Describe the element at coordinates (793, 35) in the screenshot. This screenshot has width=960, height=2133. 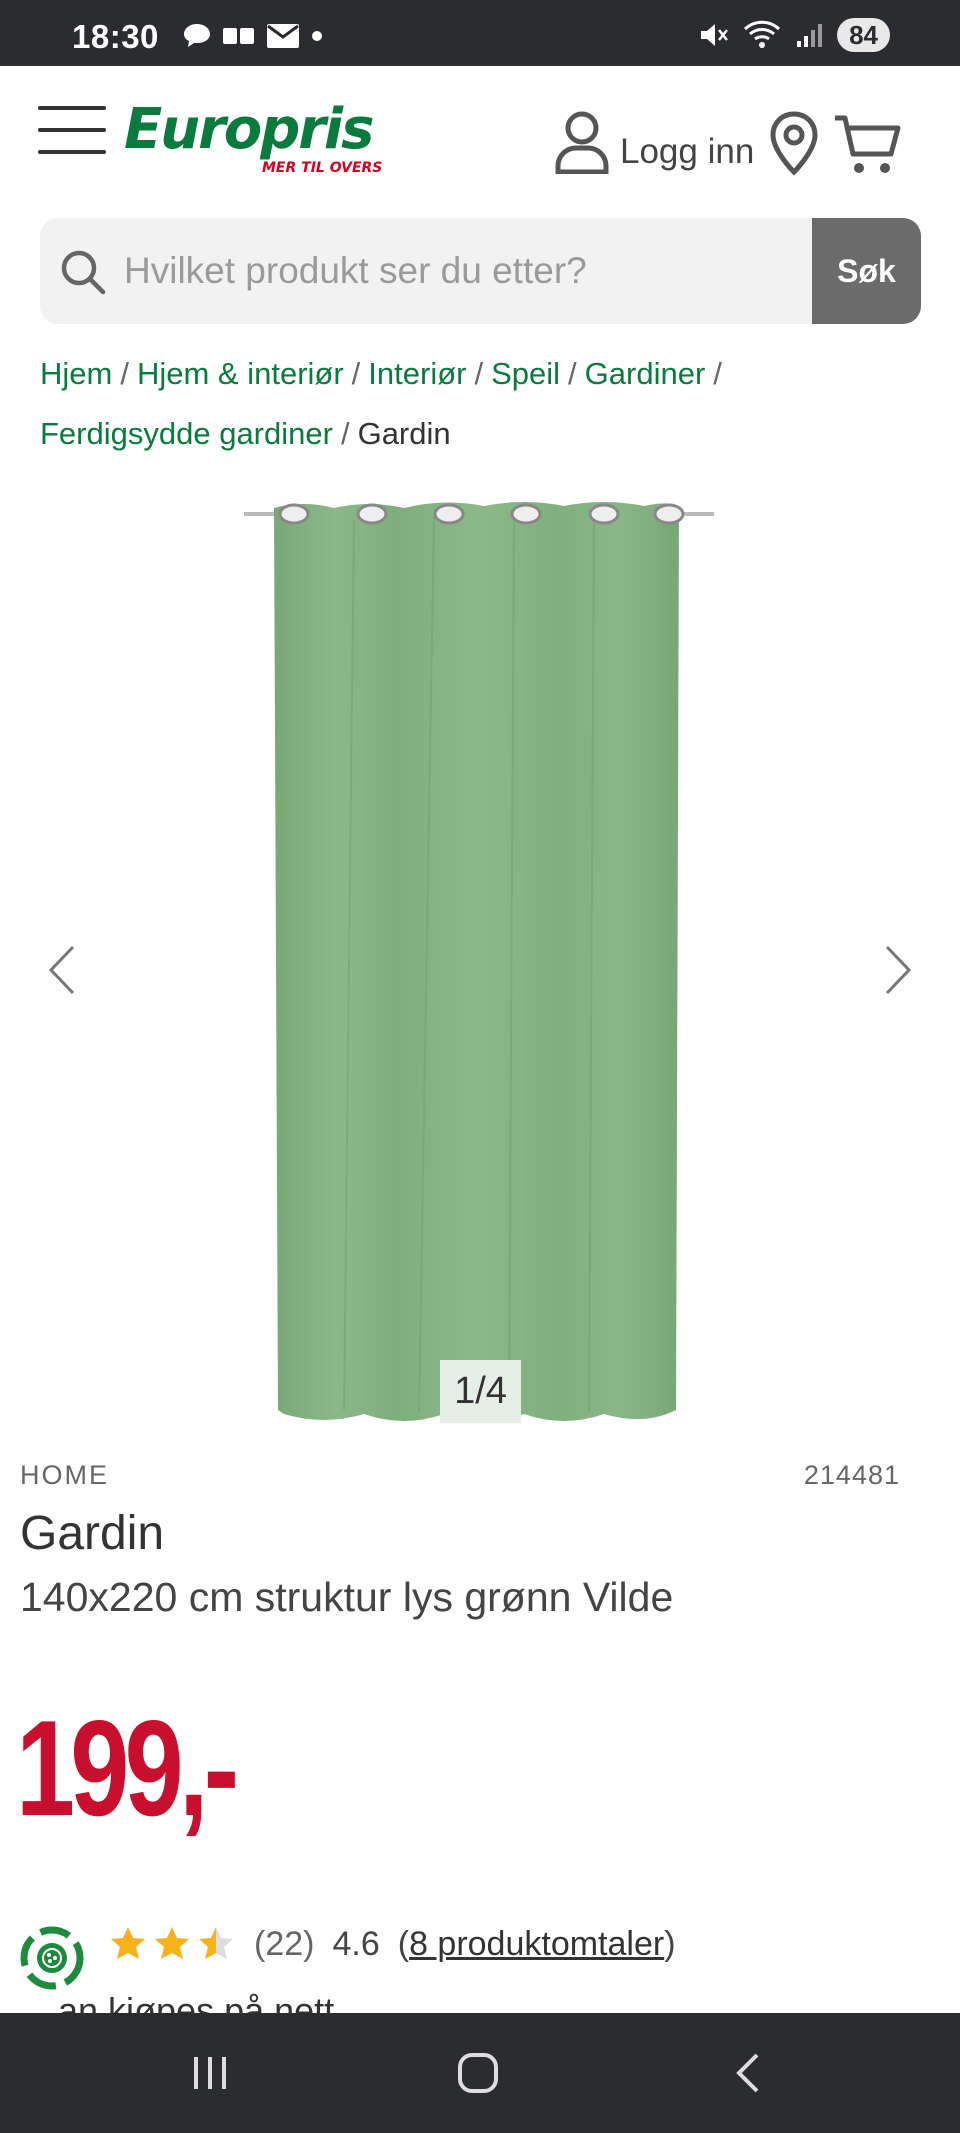
I see `system-icons: 84` at that location.